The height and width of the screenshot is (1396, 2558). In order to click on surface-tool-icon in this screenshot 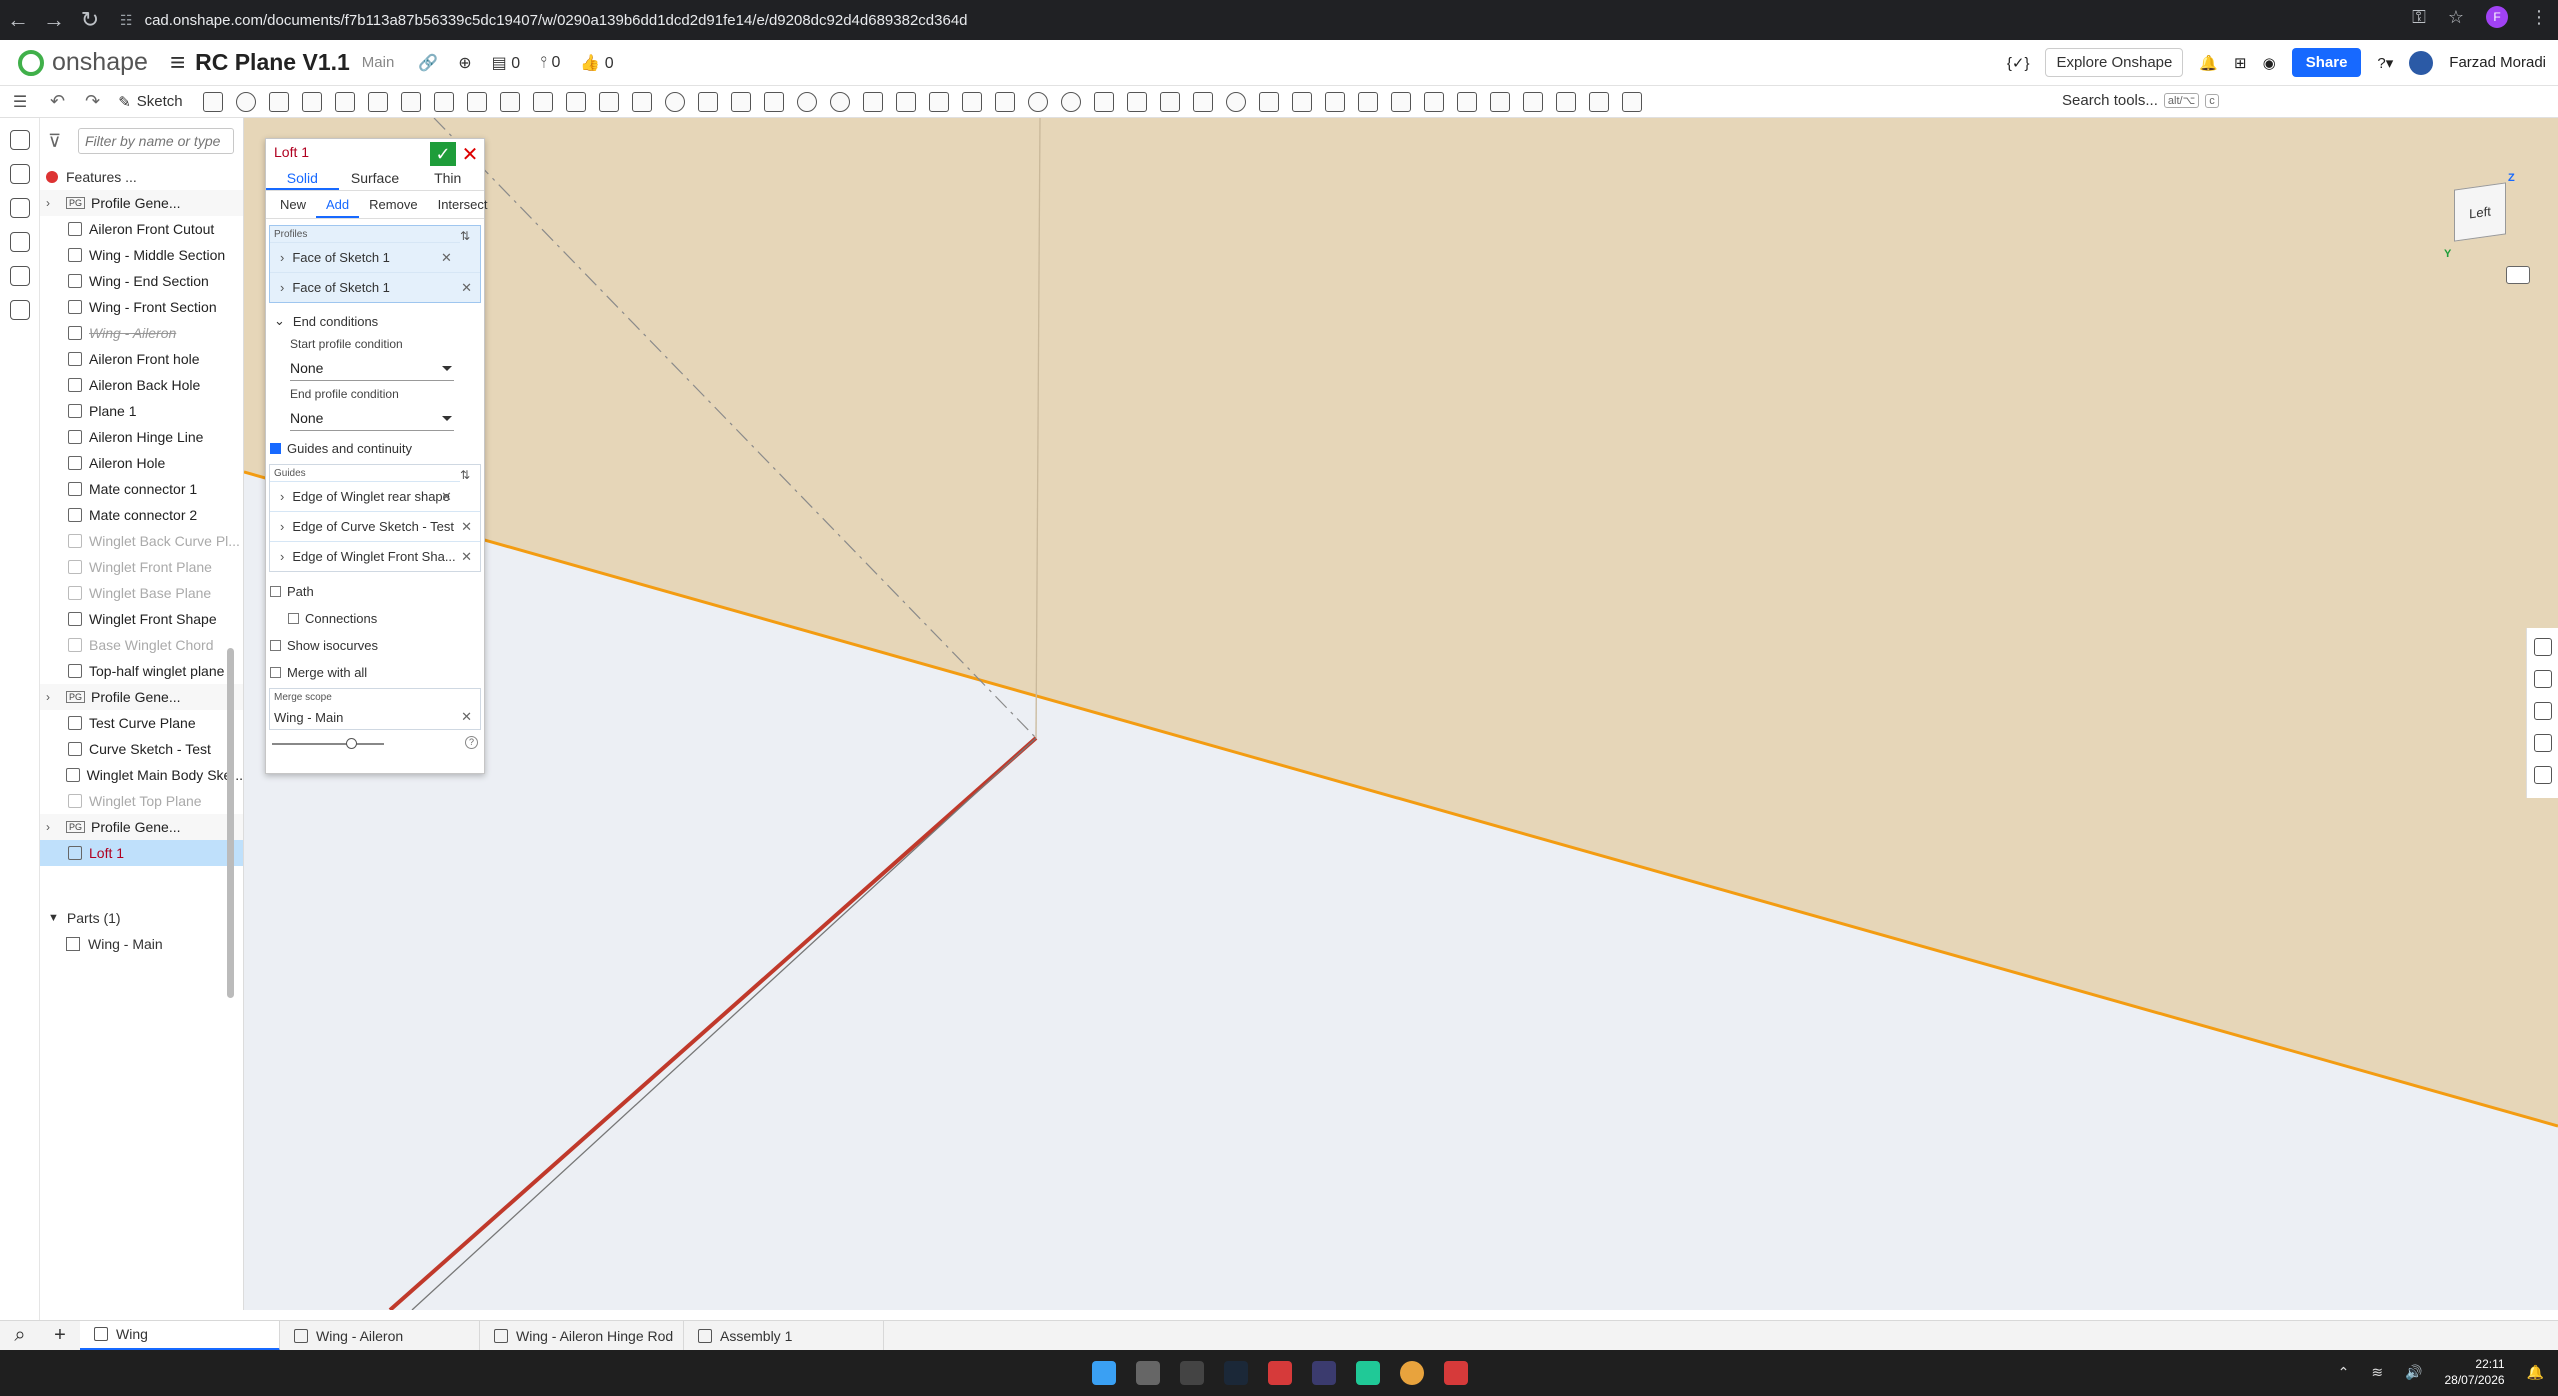, I will do `click(1268, 101)`.